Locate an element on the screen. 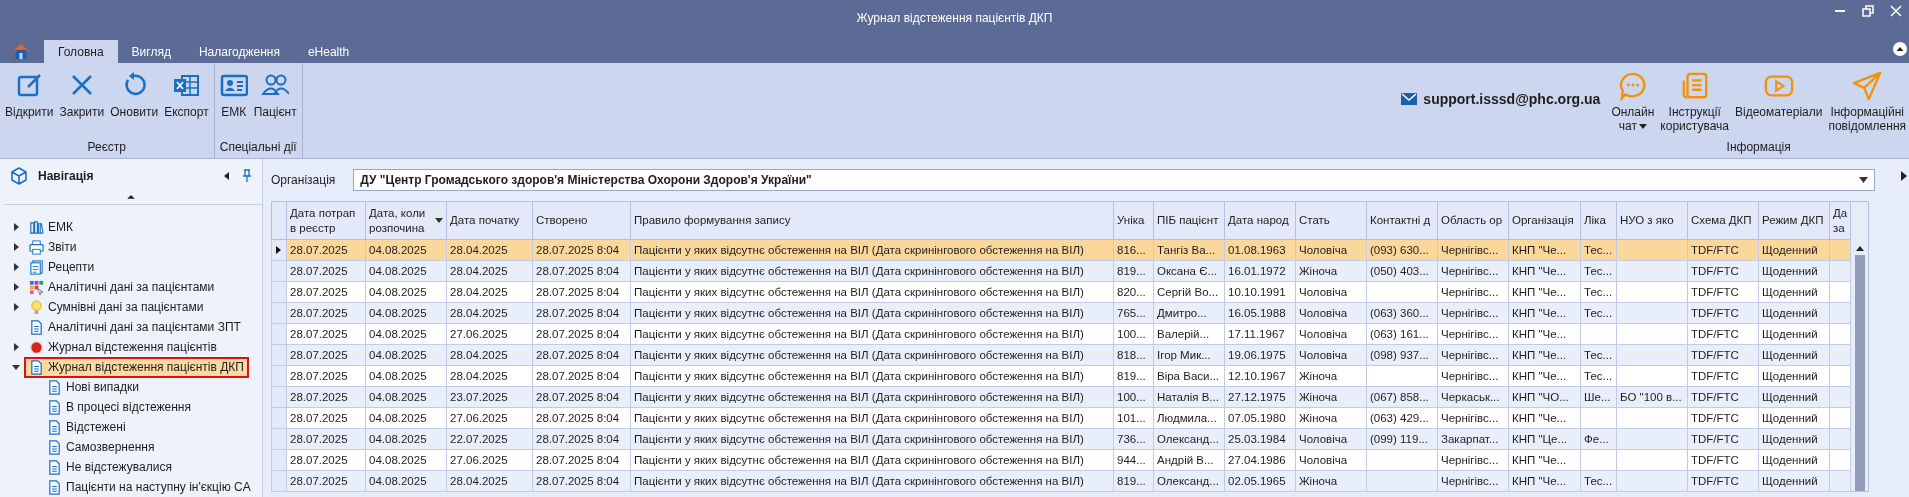  nav-item: Рецепти is located at coordinates (62, 267).